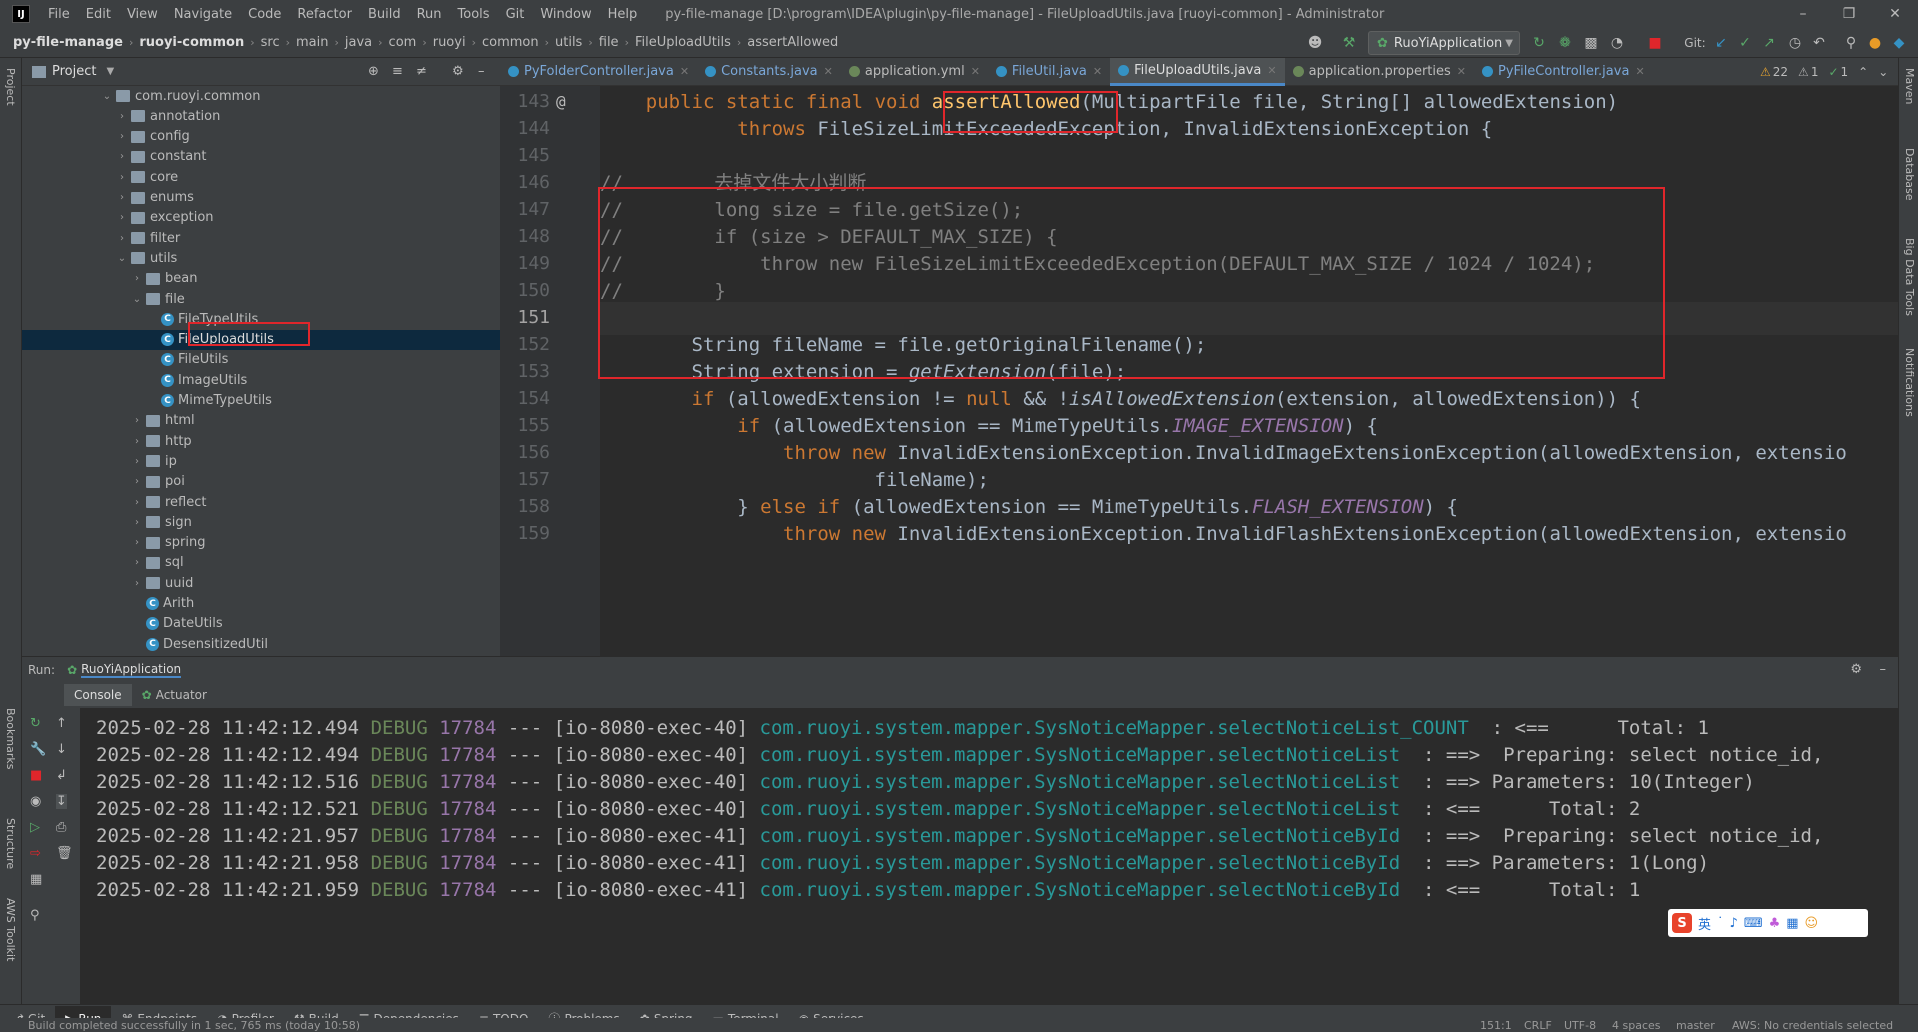 This screenshot has width=1918, height=1032. I want to click on editor-tab: PyFileController.java ✕, so click(1563, 72).